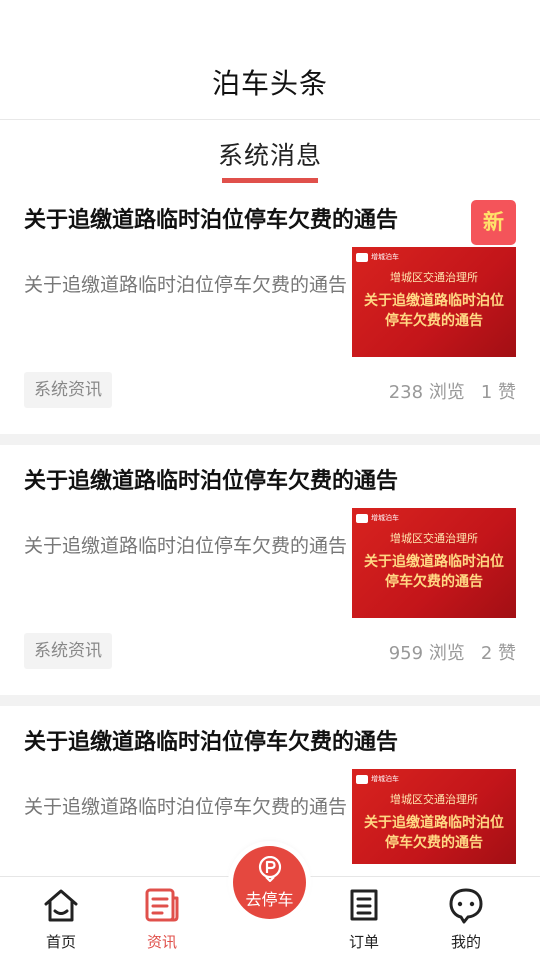 Image resolution: width=540 pixels, height=960 pixels. I want to click on article-stats: 238 浏览 1 赞, so click(452, 391).